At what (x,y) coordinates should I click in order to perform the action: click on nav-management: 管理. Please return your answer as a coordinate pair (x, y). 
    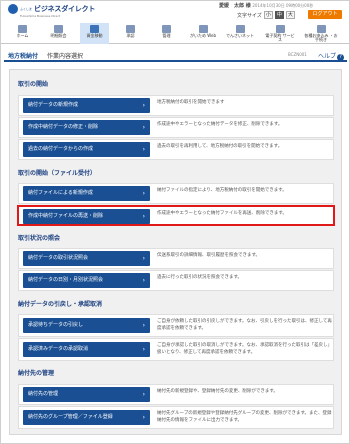
    Looking at the image, I should click on (166, 33).